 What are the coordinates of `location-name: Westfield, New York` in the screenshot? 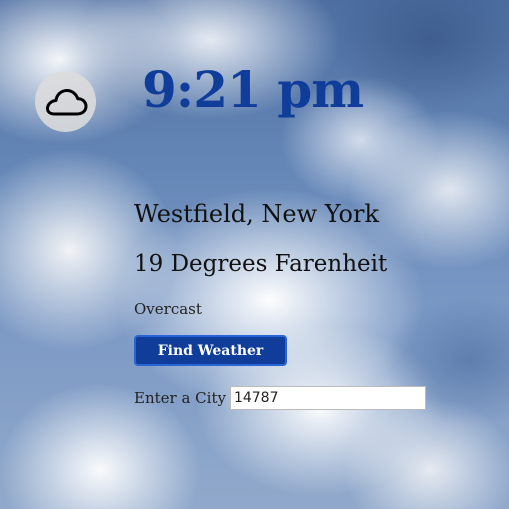 It's located at (256, 214).